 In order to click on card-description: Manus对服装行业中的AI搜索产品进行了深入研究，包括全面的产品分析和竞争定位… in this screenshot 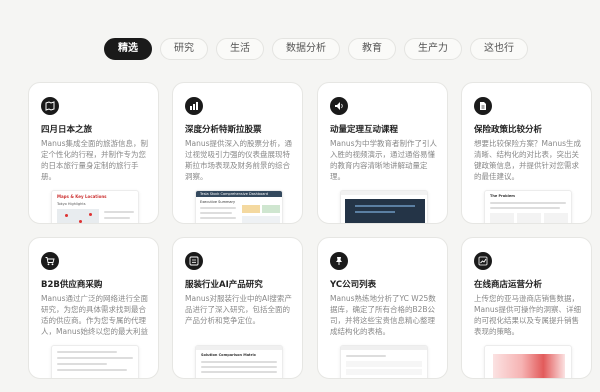, I will do `click(238, 309)`.